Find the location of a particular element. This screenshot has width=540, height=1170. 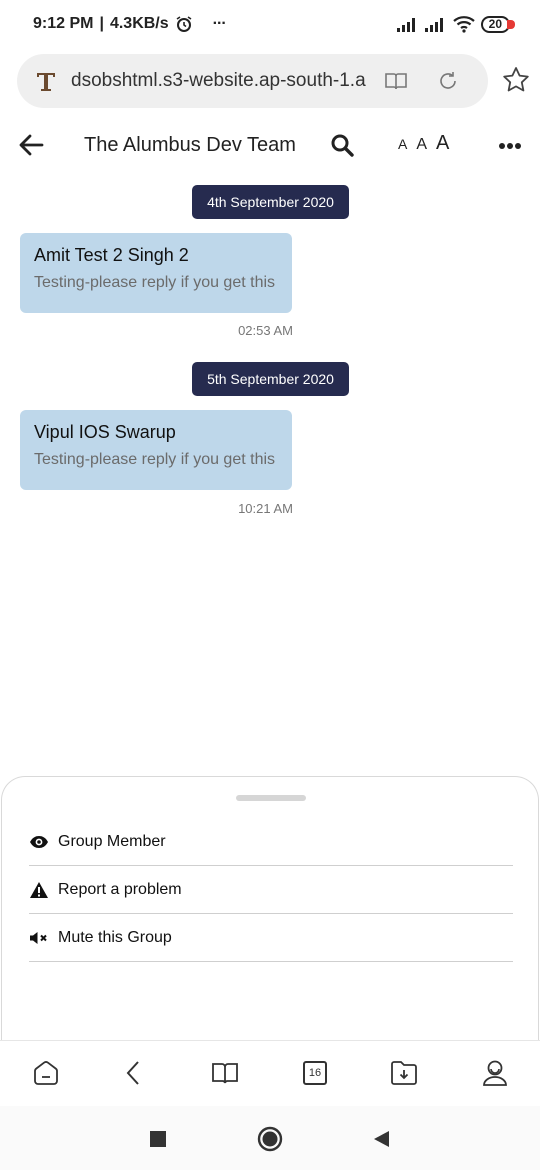

battery-level: 20 is located at coordinates (495, 23).